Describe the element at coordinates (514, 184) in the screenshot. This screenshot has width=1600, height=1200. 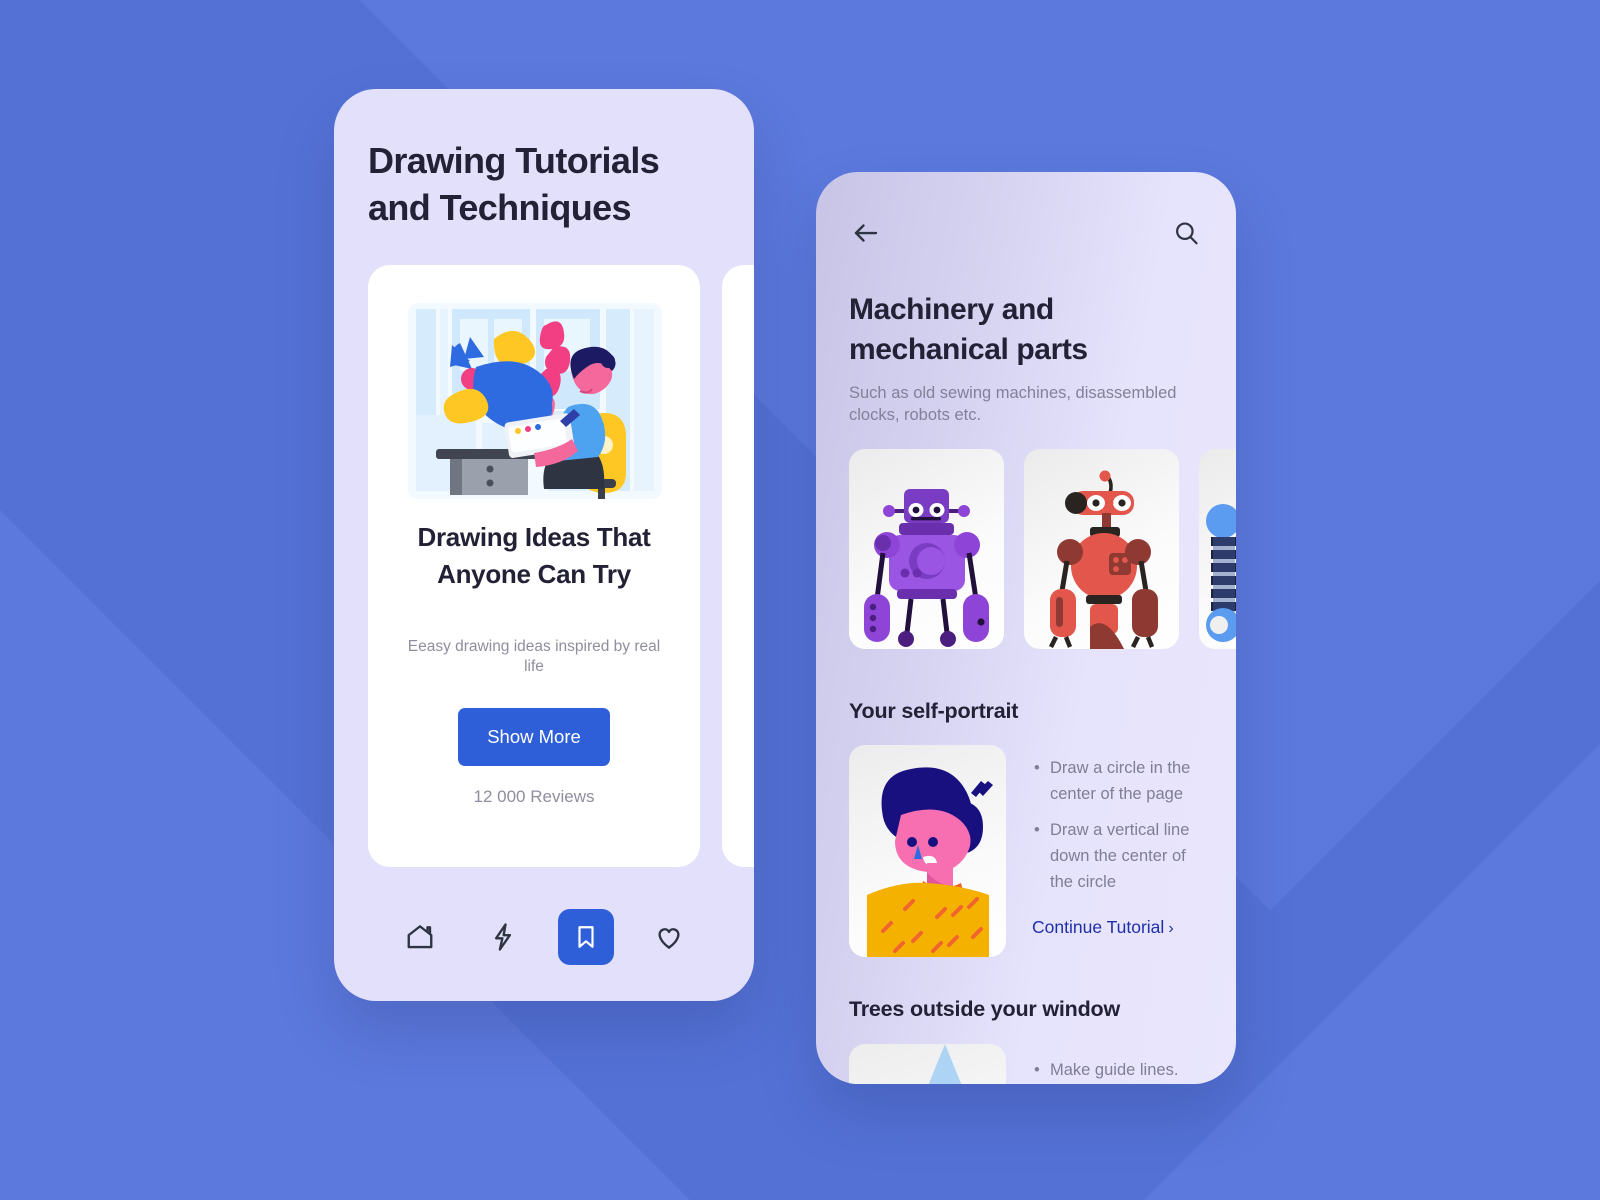
I see `page-title: Drawing Tutorials and Techniques` at that location.